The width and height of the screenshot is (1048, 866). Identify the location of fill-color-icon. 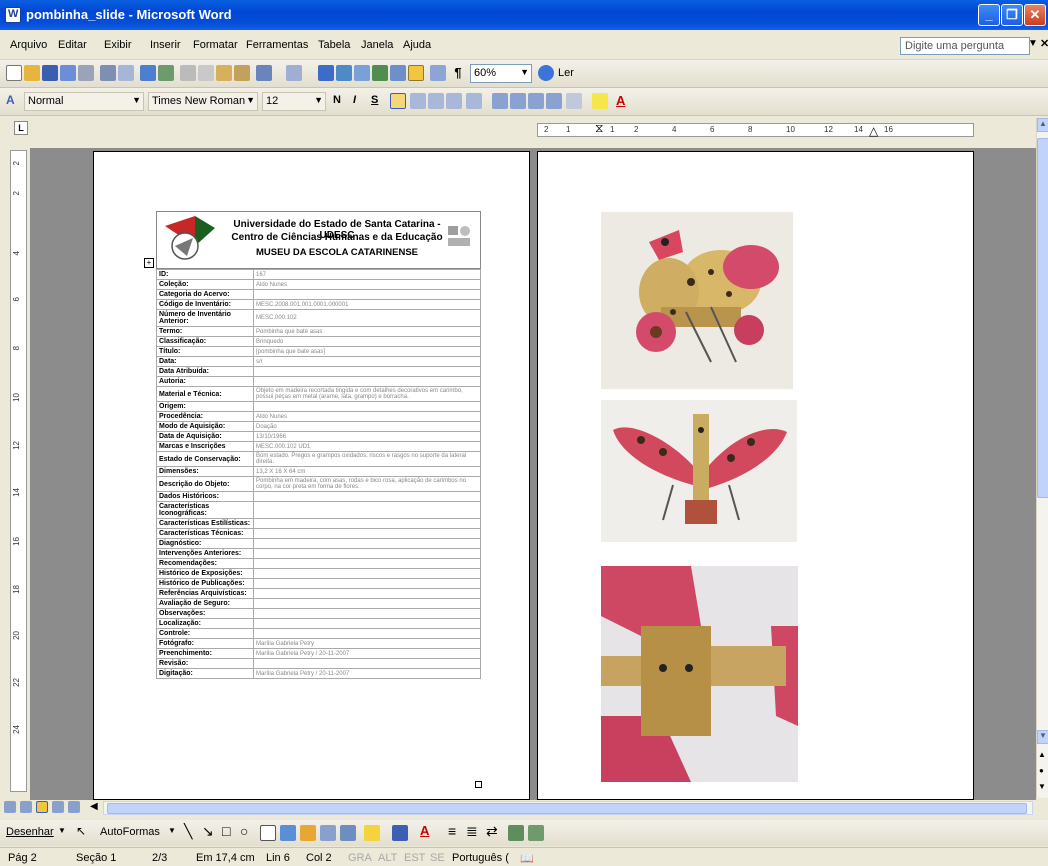
(372, 833).